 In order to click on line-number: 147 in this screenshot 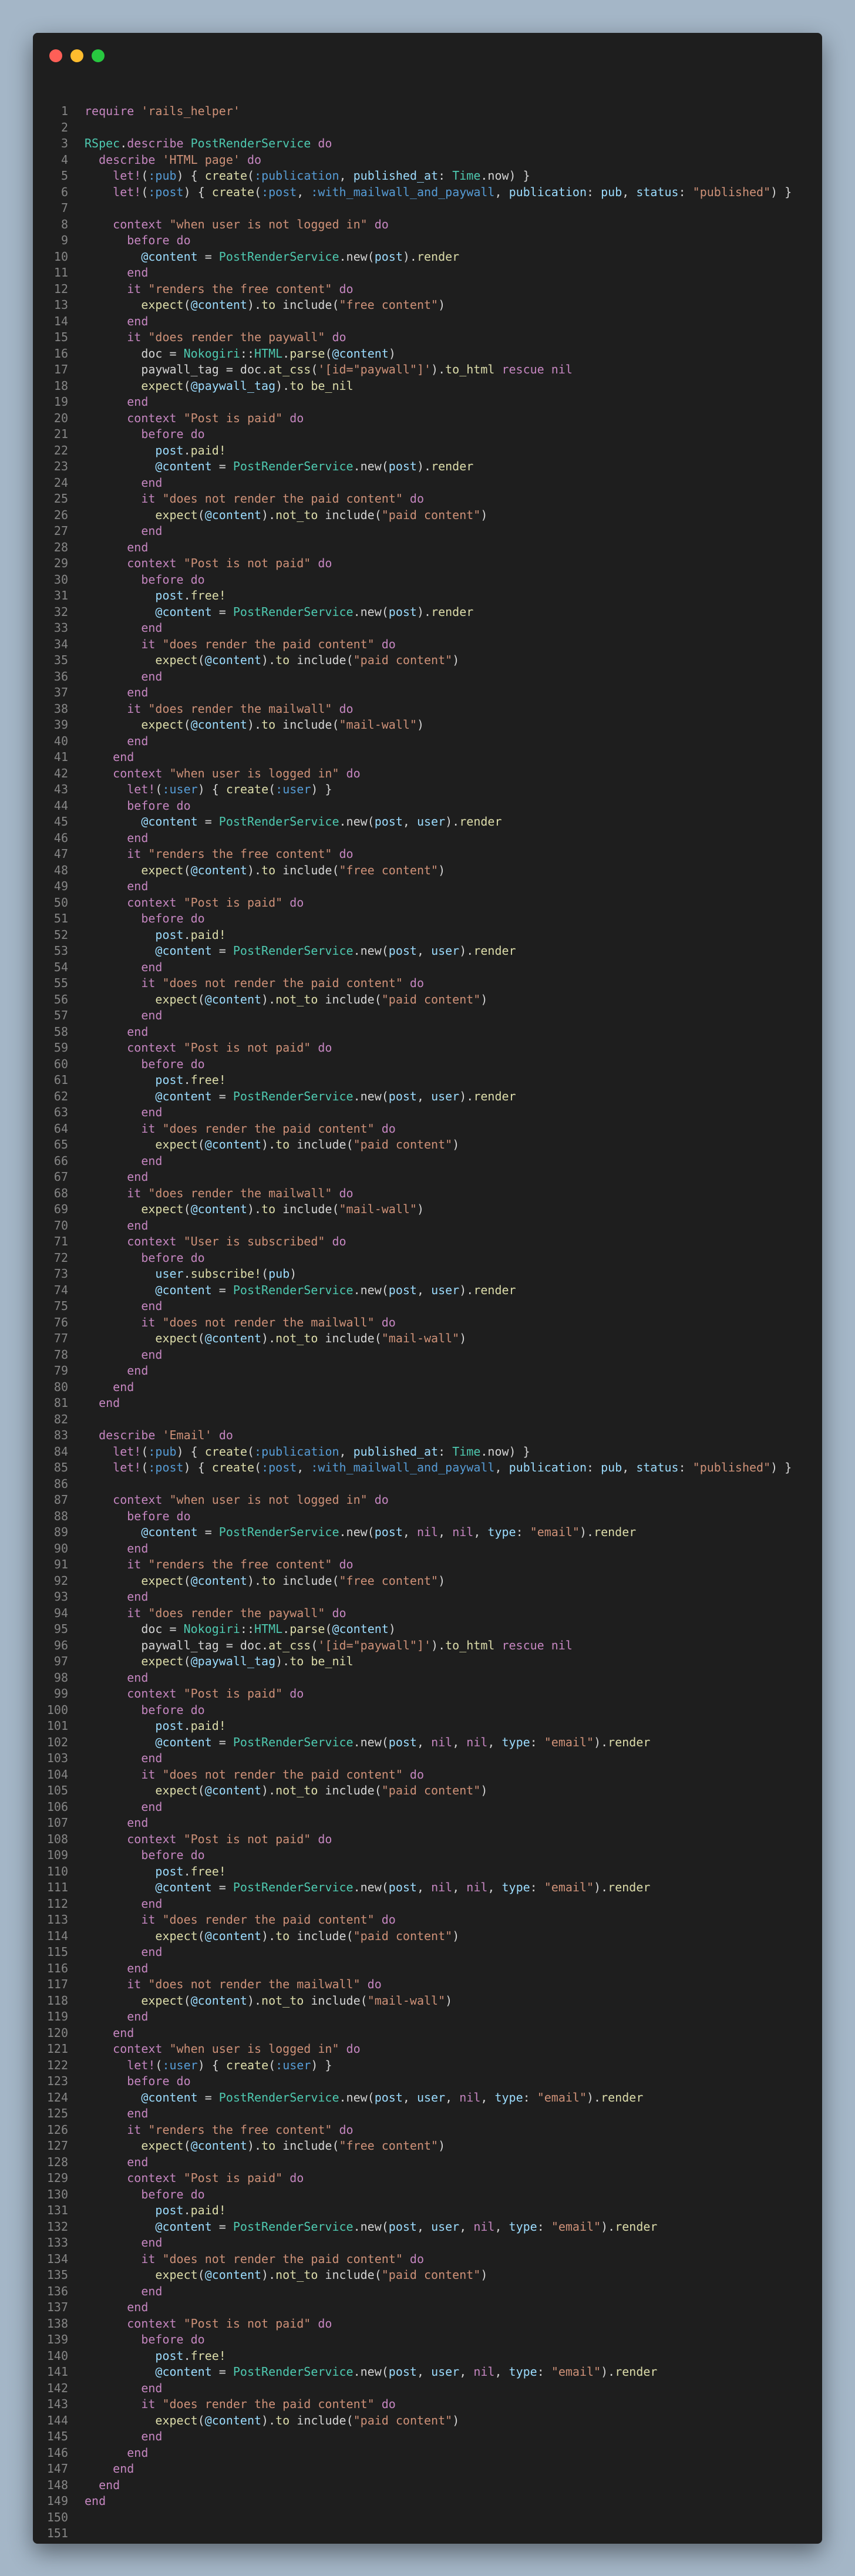, I will do `click(57, 2468)`.